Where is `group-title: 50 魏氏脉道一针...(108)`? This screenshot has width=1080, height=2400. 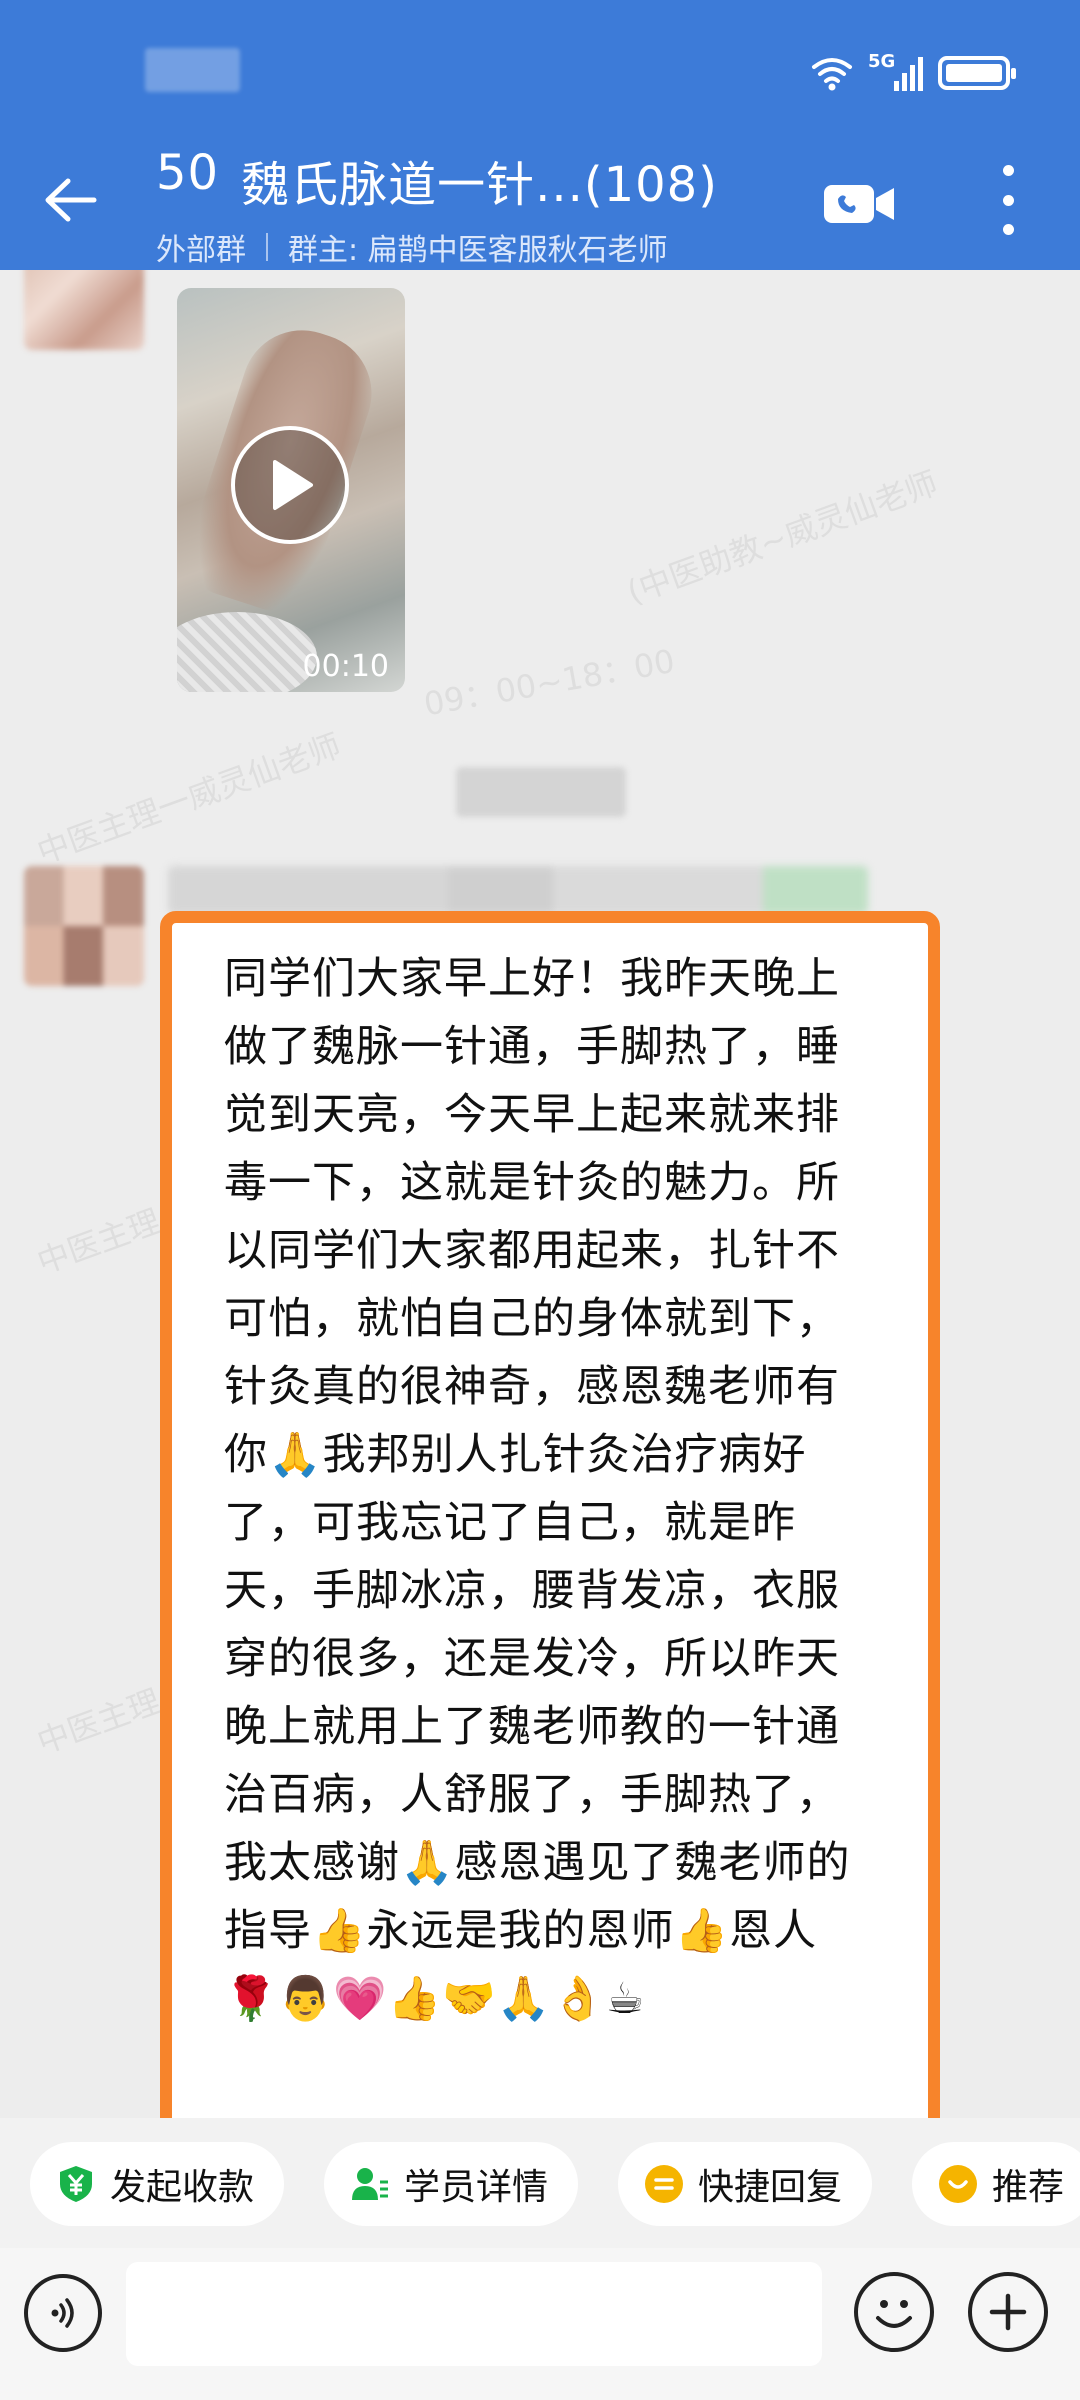
group-title: 50 魏氏脉道一针...(108) is located at coordinates (466, 180).